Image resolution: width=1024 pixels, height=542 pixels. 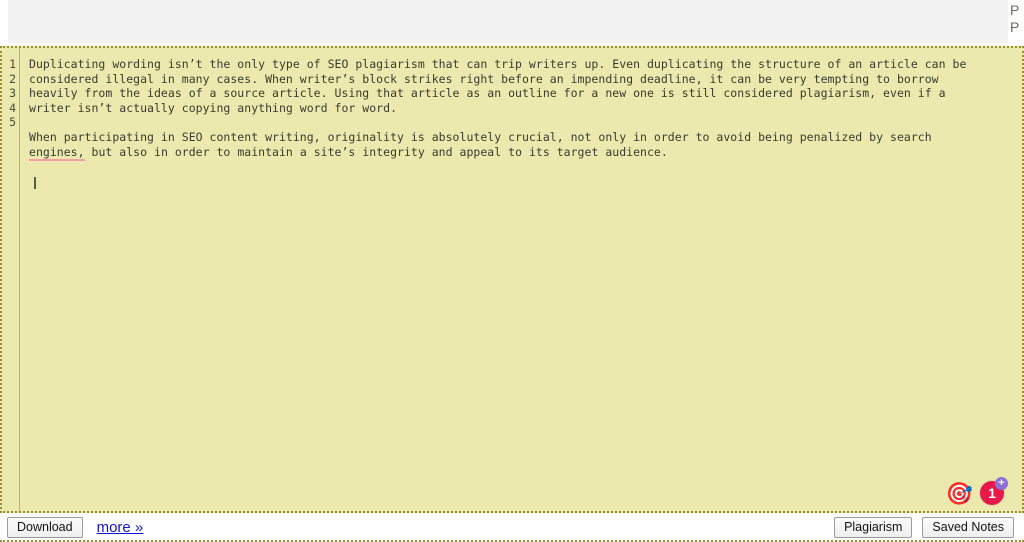 I want to click on floating-icon-group: 🎯 1 +, so click(x=977, y=491).